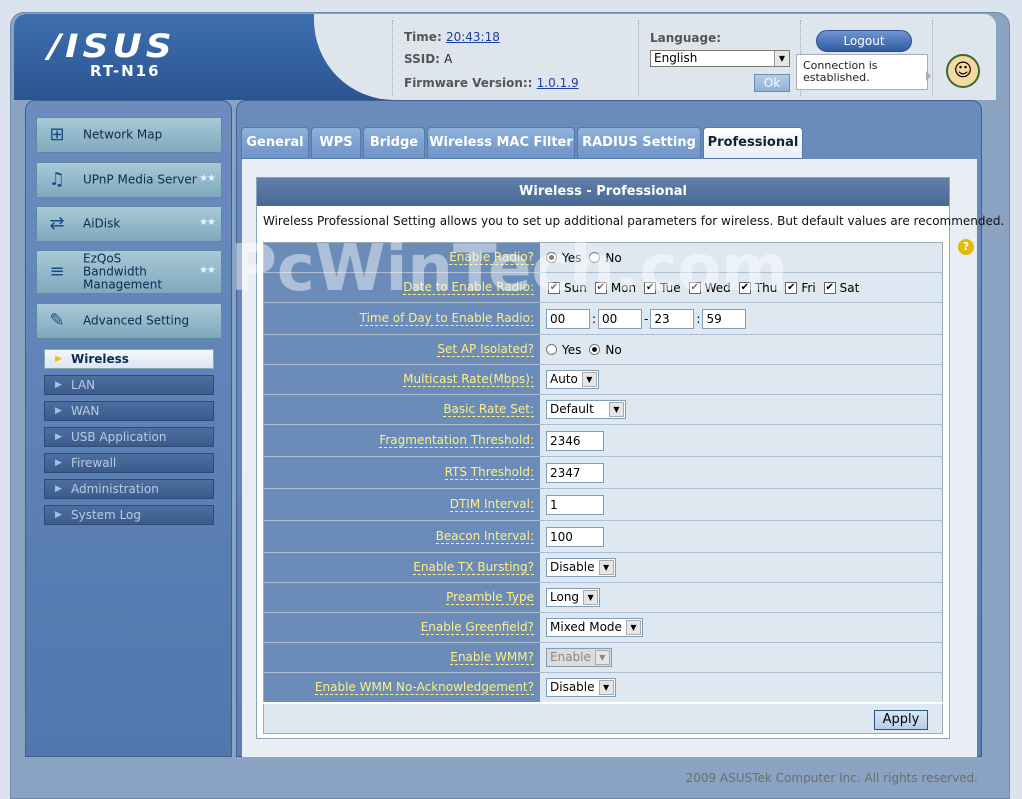 This screenshot has width=1022, height=799. I want to click on enable-radio-no-radio, so click(595, 257).